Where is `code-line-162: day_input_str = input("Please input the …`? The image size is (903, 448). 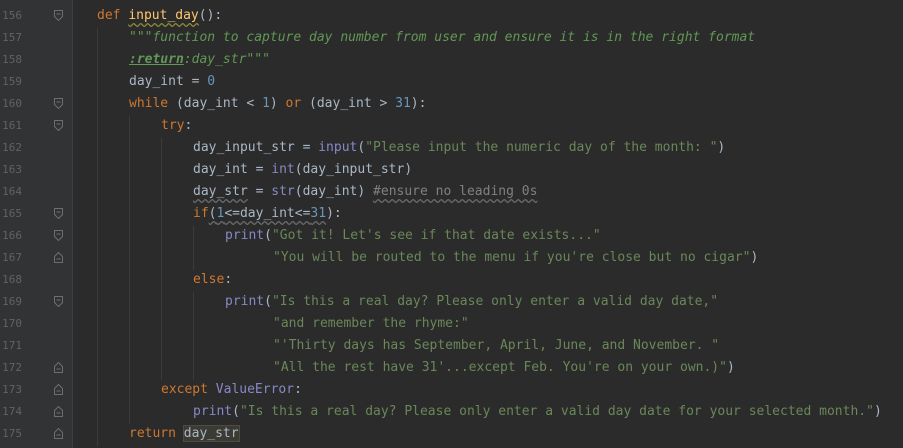
code-line-162: day_input_str = input("Please input the … is located at coordinates (459, 148).